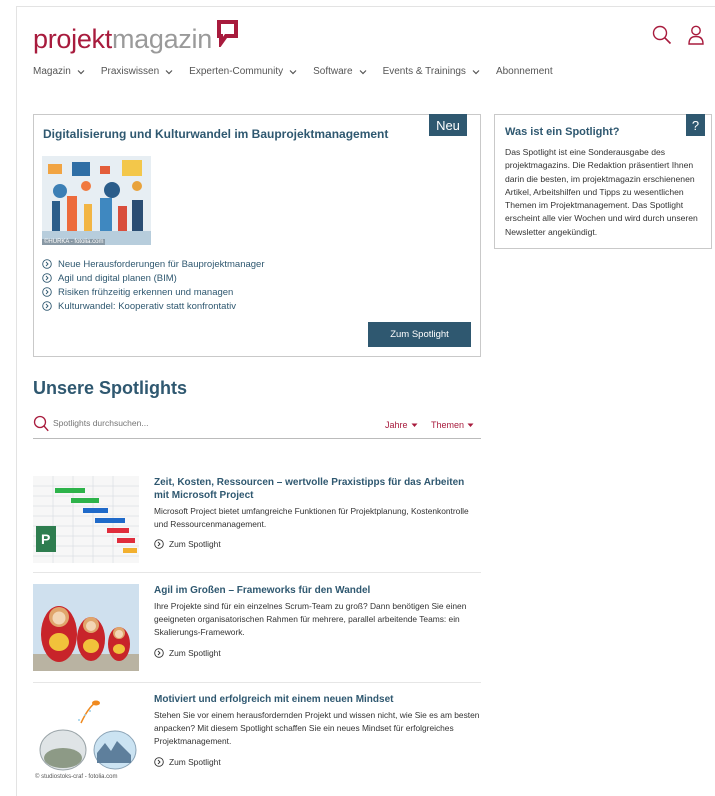  I want to click on image-credit: ©HURKA - fotolia.com, so click(74, 242).